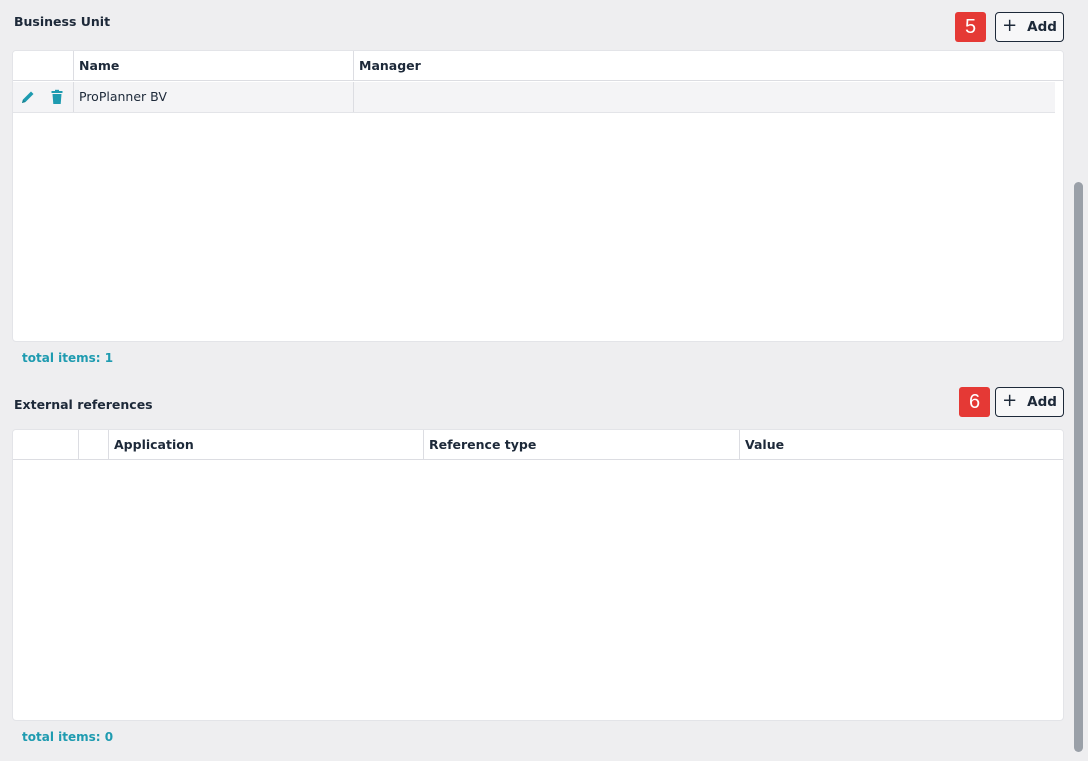 The image size is (1088, 761). Describe the element at coordinates (28, 97) in the screenshot. I see `pencil-icon` at that location.